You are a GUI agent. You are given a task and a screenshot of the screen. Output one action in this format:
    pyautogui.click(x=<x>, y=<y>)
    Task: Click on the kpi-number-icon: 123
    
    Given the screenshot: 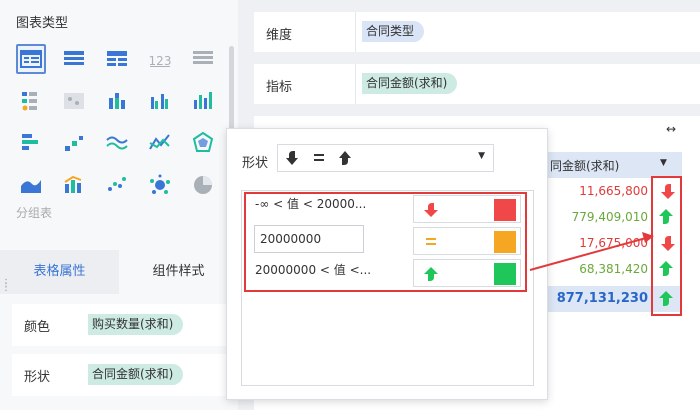 What is the action you would take?
    pyautogui.click(x=160, y=59)
    